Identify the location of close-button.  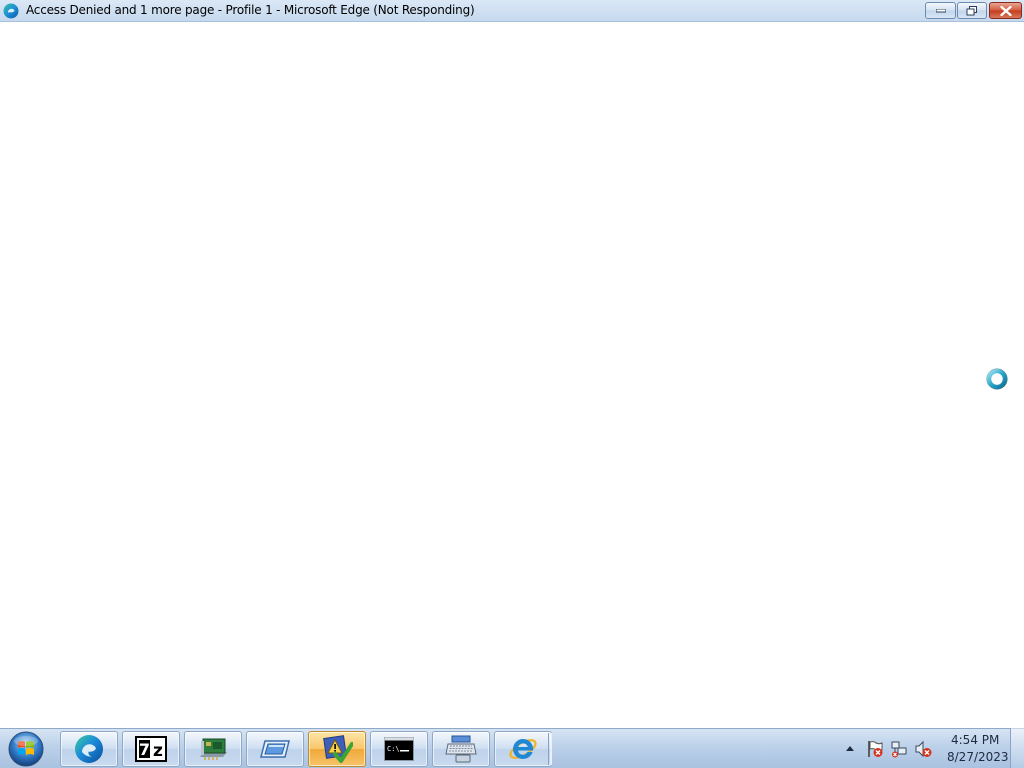
(1005, 10).